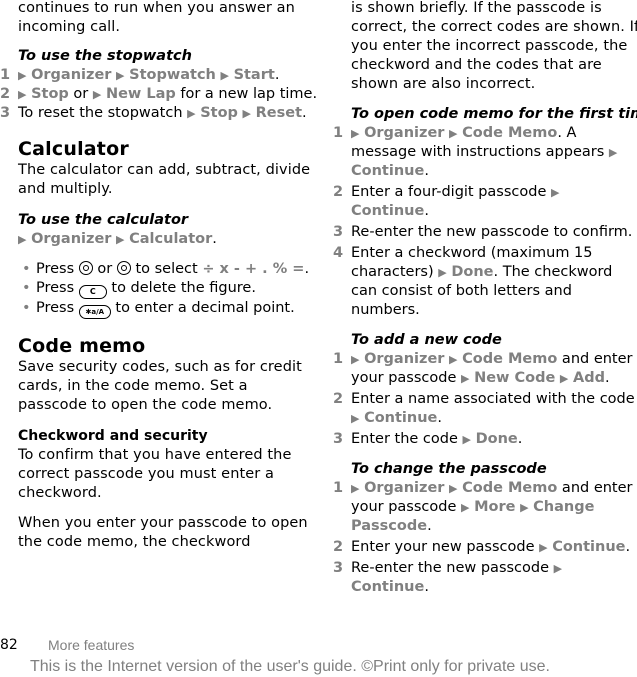 This screenshot has width=637, height=677. Describe the element at coordinates (485, 439) in the screenshot. I see `add-code-step-3: 3 Enter the code ▶ Done.` at that location.